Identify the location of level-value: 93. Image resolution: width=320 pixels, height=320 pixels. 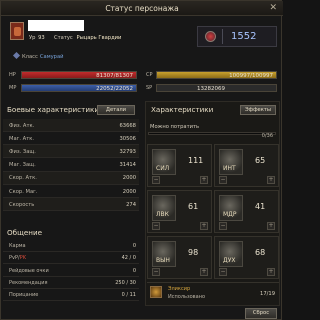
(41, 38).